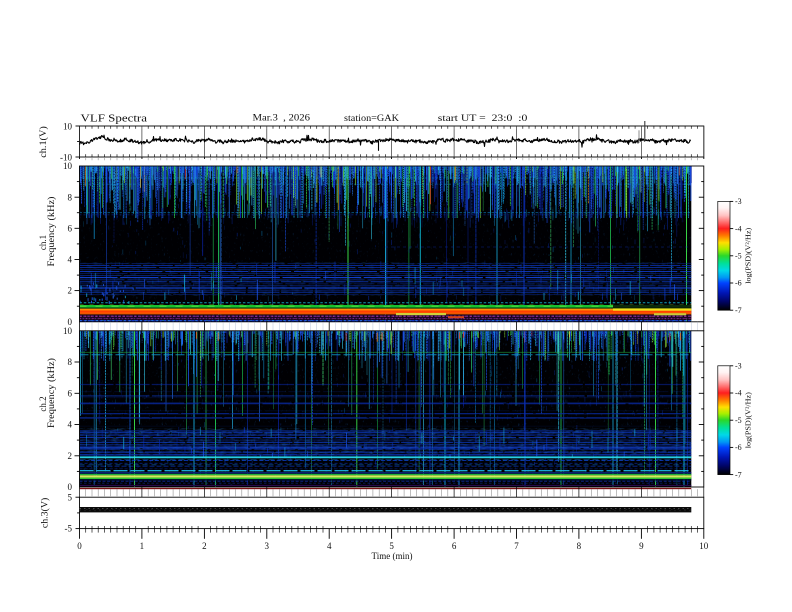 Image resolution: width=792 pixels, height=612 pixels. I want to click on svg-text: Mar.3 , 2026, so click(282, 117).